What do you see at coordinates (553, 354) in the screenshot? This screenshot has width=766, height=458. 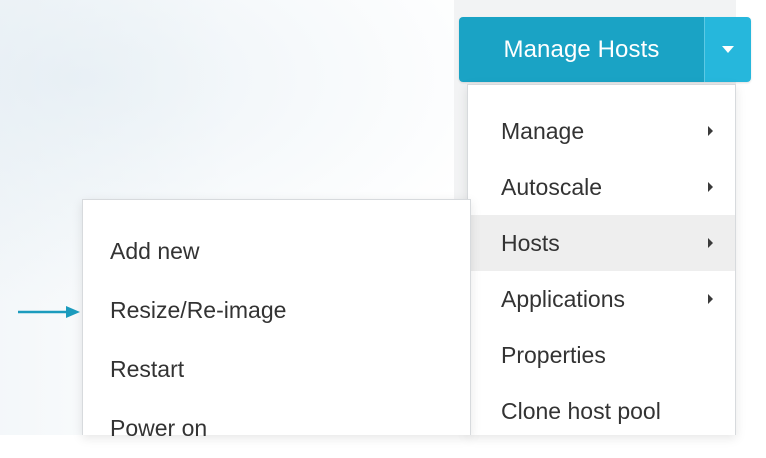 I see `menu-item-label: Properties` at bounding box center [553, 354].